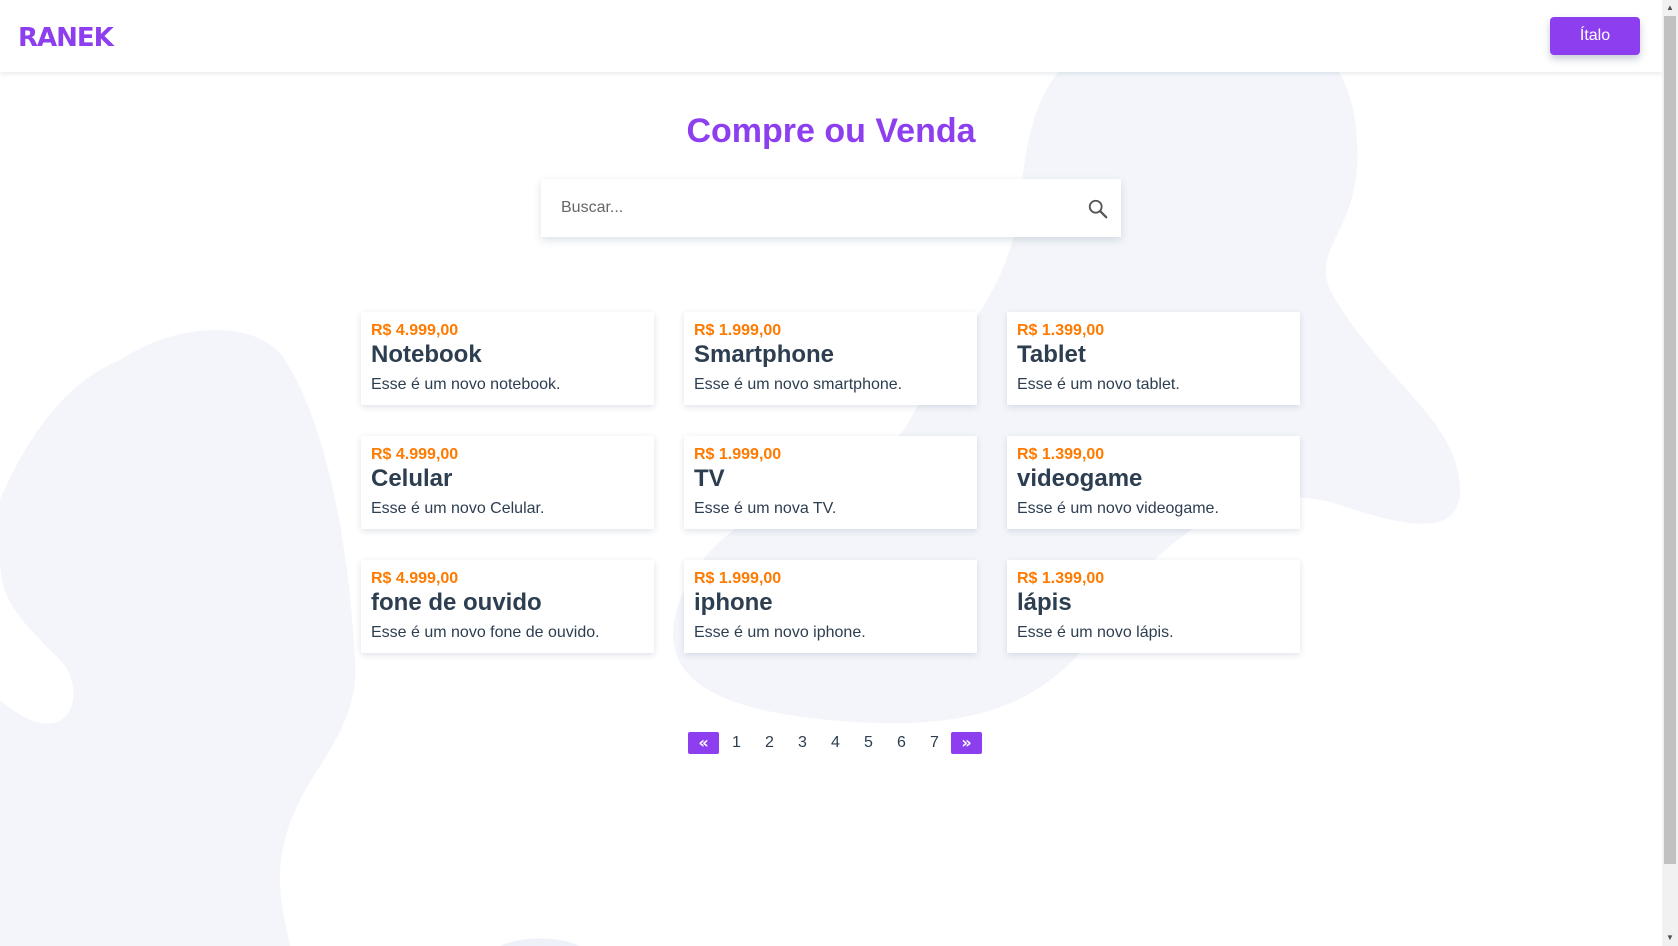  I want to click on product-name: Notebook, so click(426, 354).